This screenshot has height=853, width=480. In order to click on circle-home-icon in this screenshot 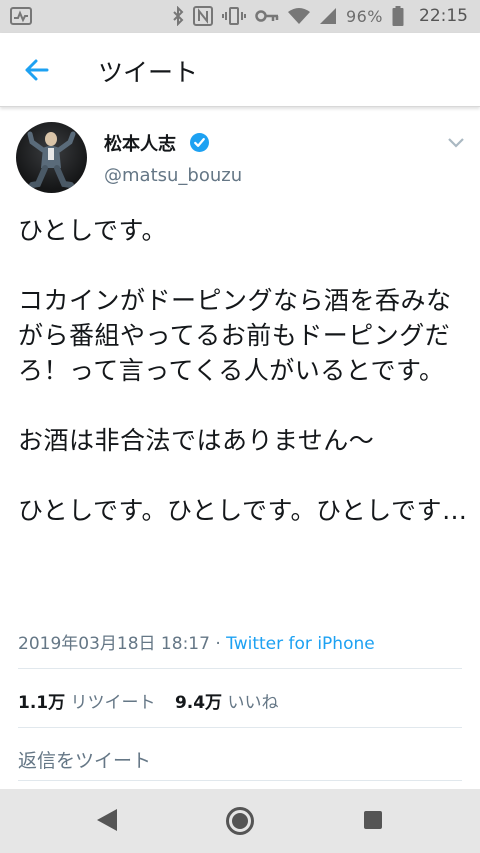, I will do `click(240, 821)`.